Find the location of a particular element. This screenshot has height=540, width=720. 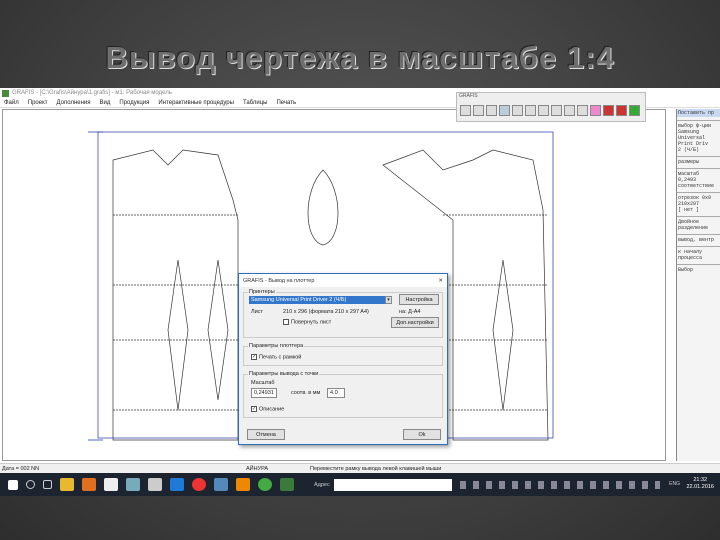

panel-item: Выбор is located at coordinates (698, 268).